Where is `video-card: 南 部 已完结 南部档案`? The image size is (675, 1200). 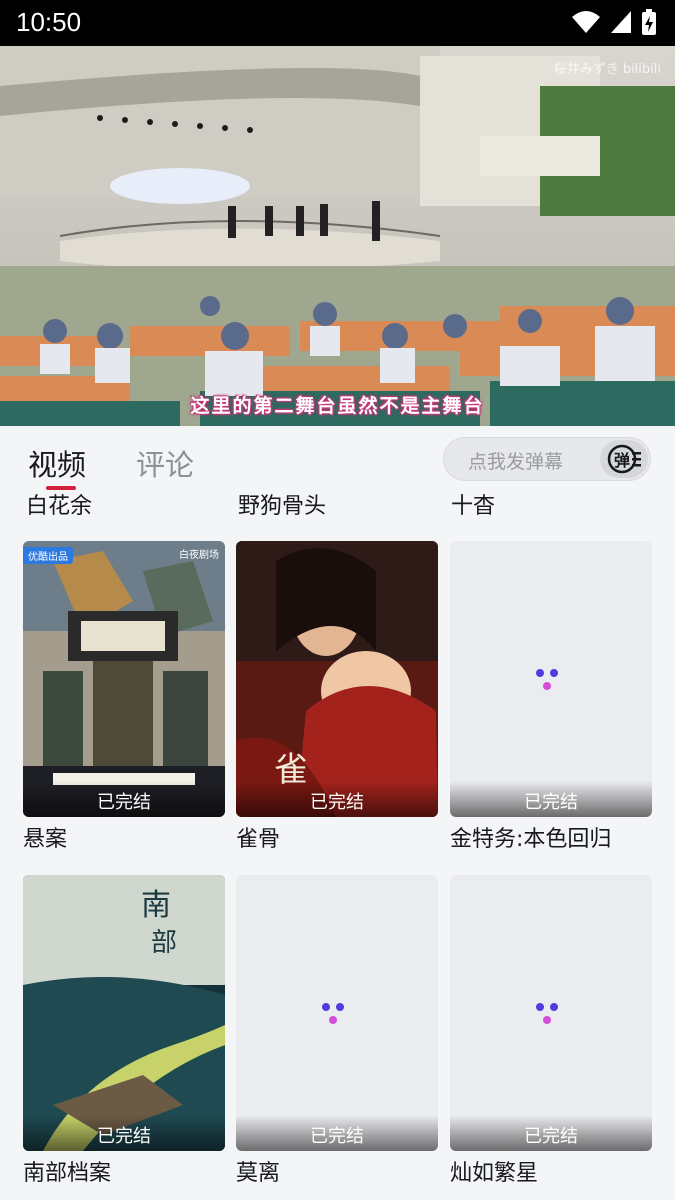
video-card: 南 部 已完结 南部档案 is located at coordinates (124, 1031).